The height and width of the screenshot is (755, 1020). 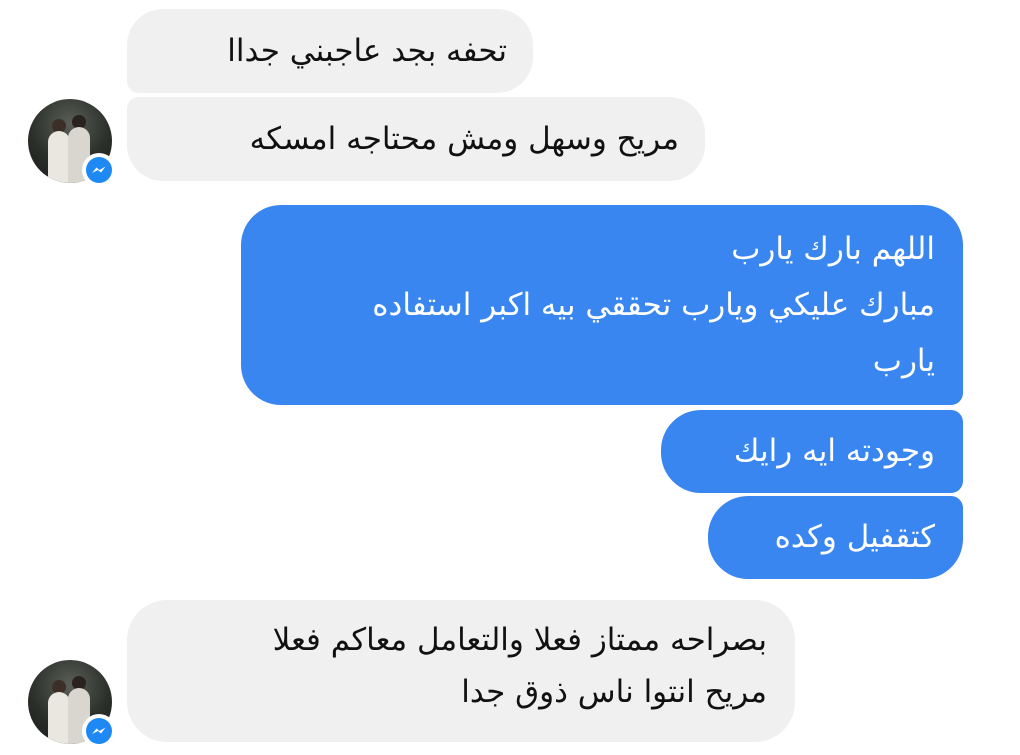 What do you see at coordinates (854, 537) in the screenshot?
I see `message-text: كتقفيل وكده` at bounding box center [854, 537].